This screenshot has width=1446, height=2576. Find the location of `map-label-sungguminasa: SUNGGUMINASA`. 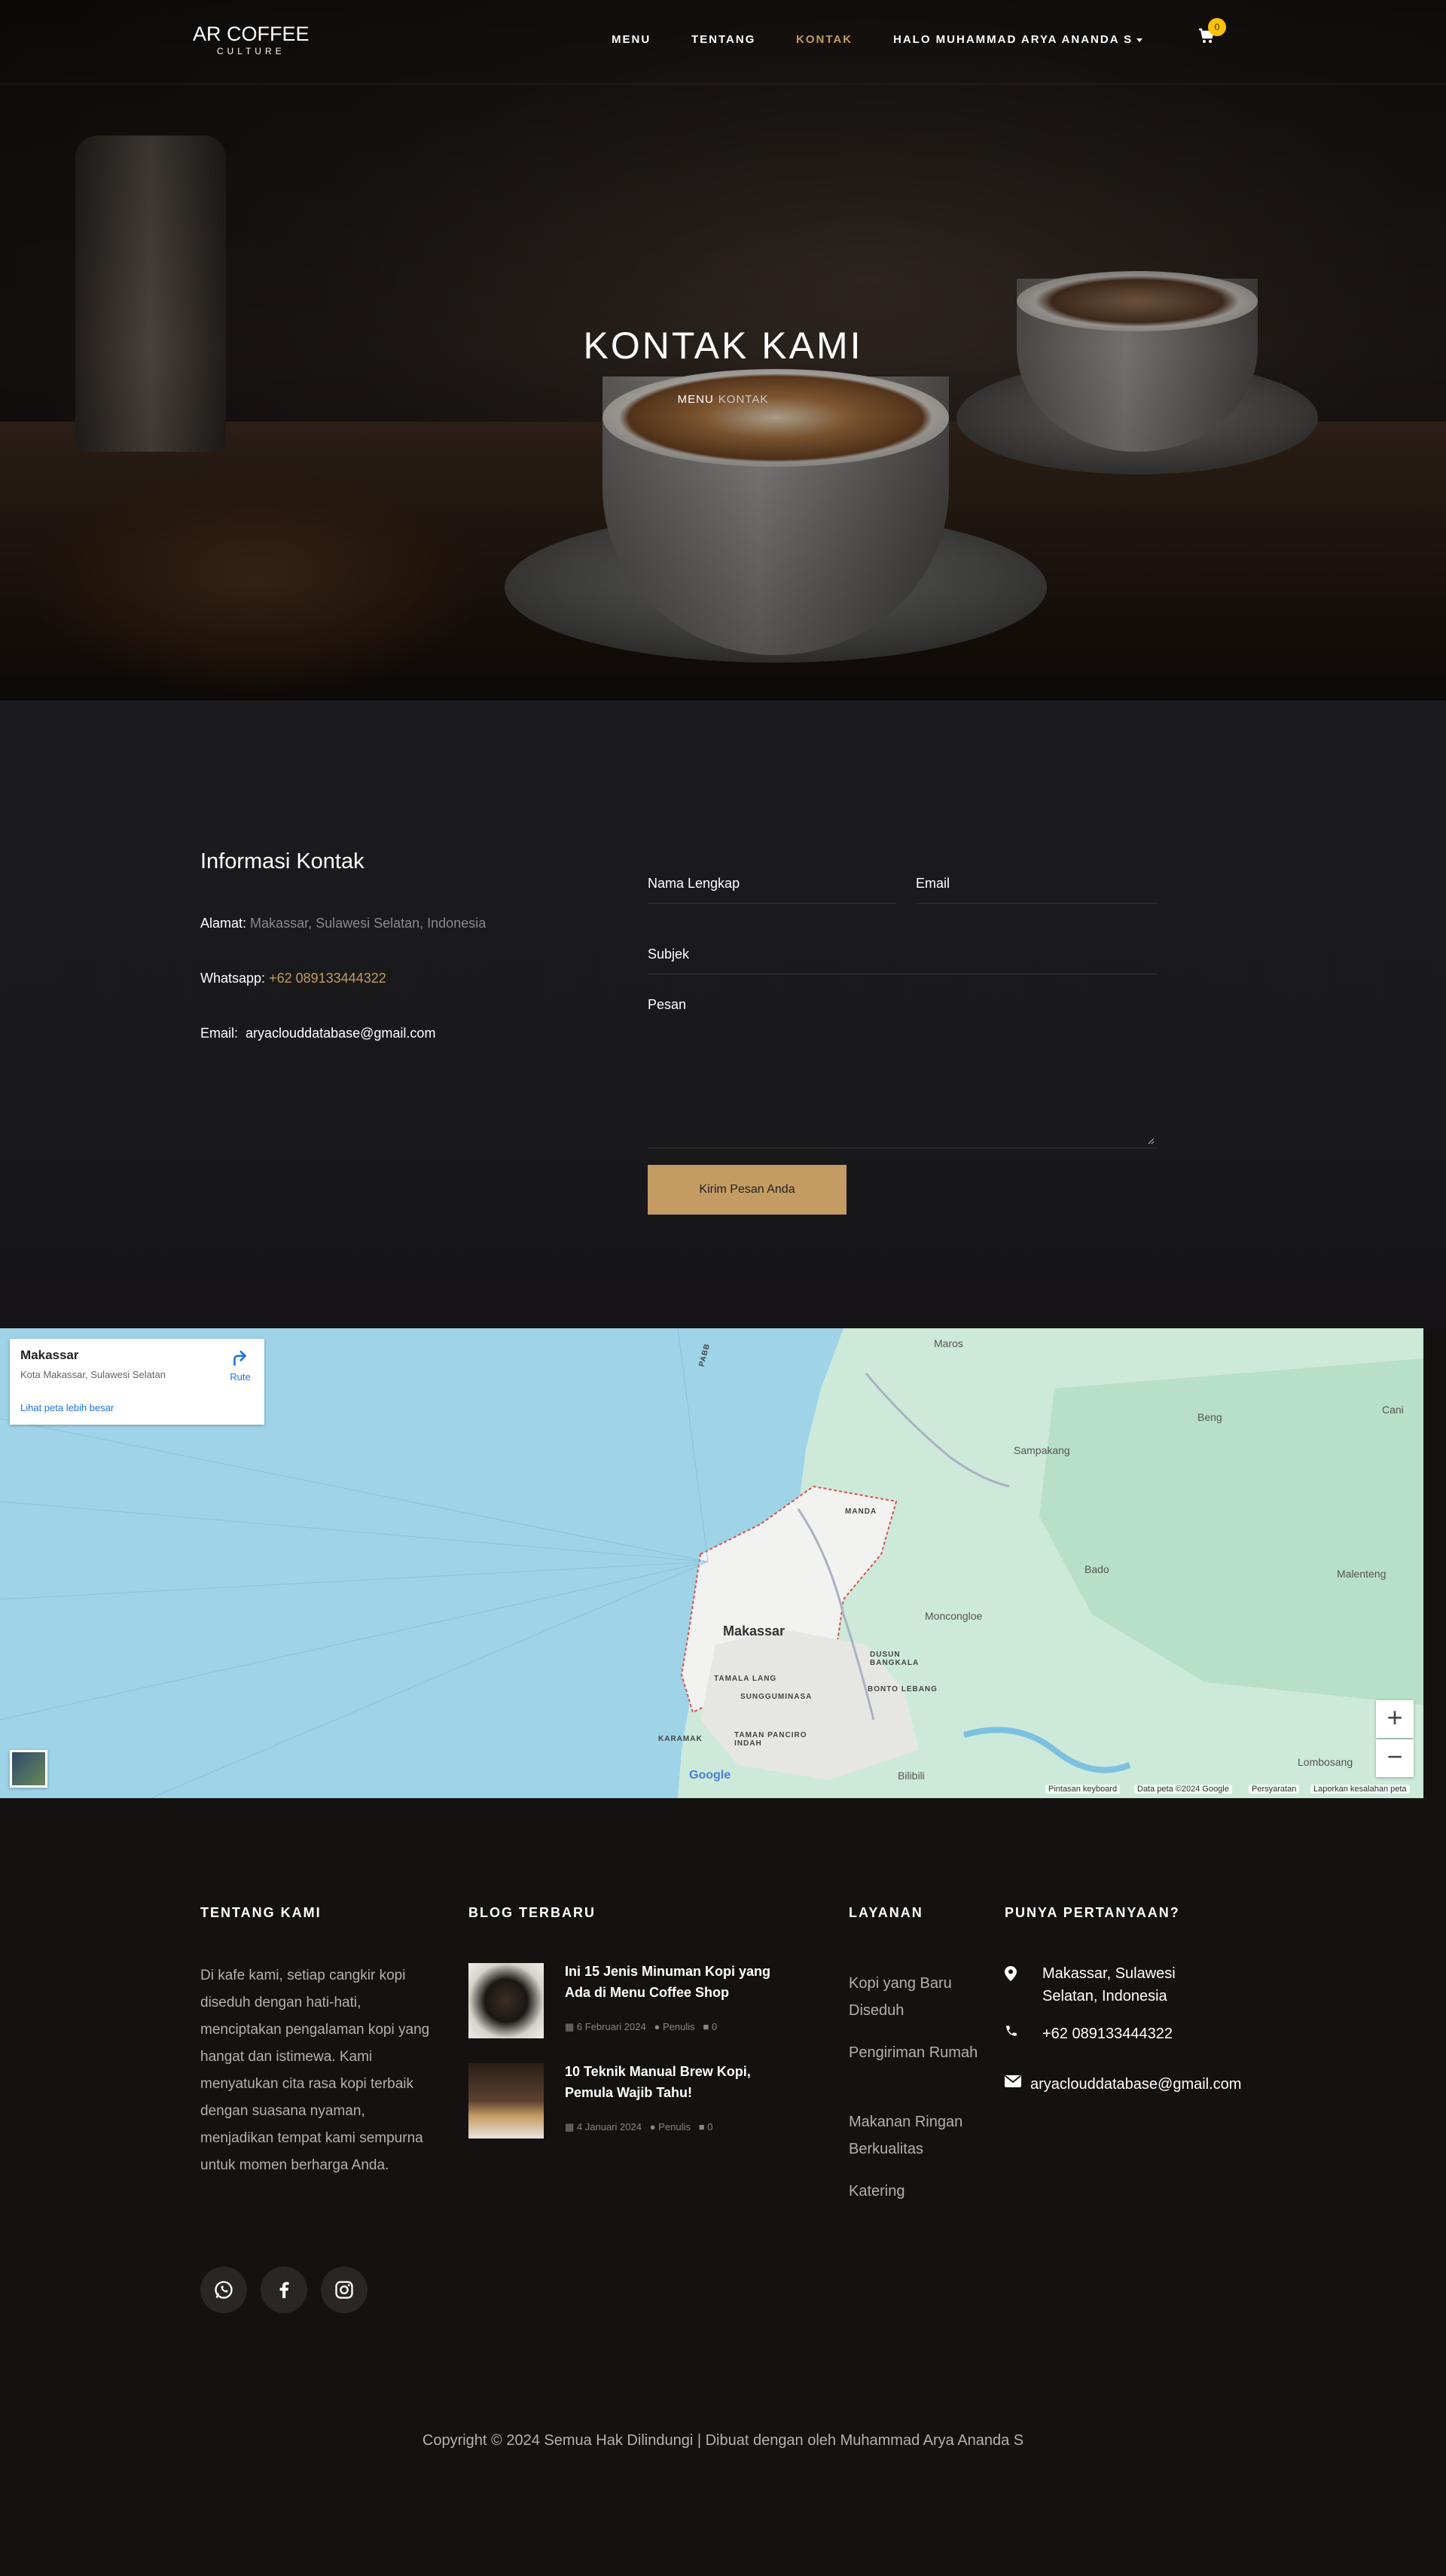

map-label-sungguminasa: SUNGGUMINASA is located at coordinates (776, 1697).